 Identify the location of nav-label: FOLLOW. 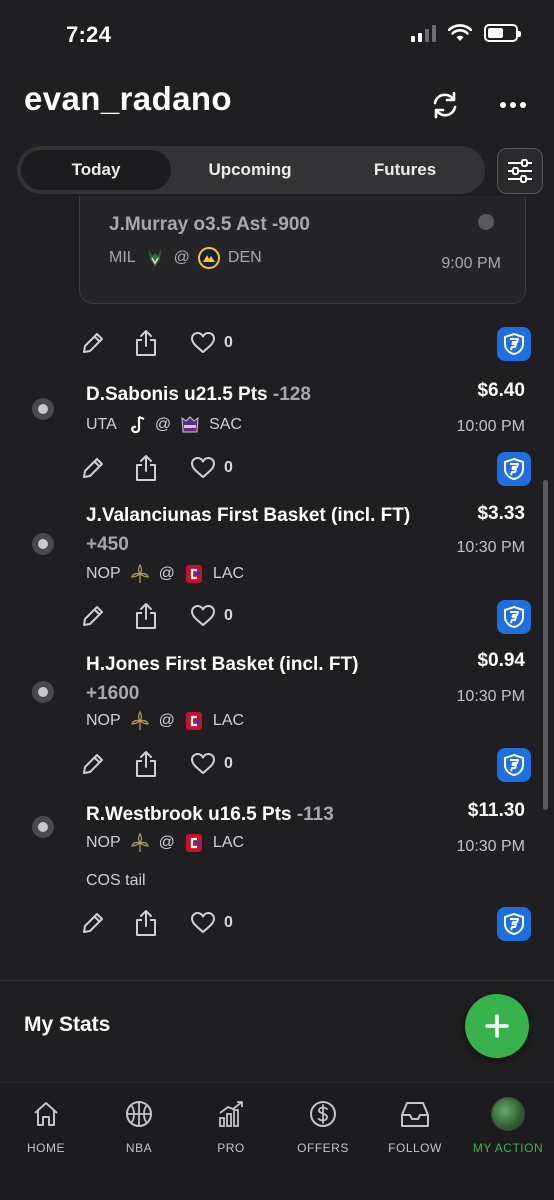
(415, 1148).